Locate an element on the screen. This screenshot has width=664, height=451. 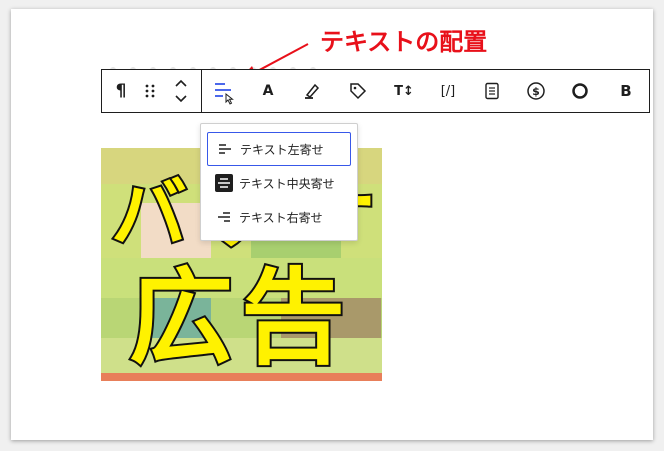
tag-button is located at coordinates (358, 91).